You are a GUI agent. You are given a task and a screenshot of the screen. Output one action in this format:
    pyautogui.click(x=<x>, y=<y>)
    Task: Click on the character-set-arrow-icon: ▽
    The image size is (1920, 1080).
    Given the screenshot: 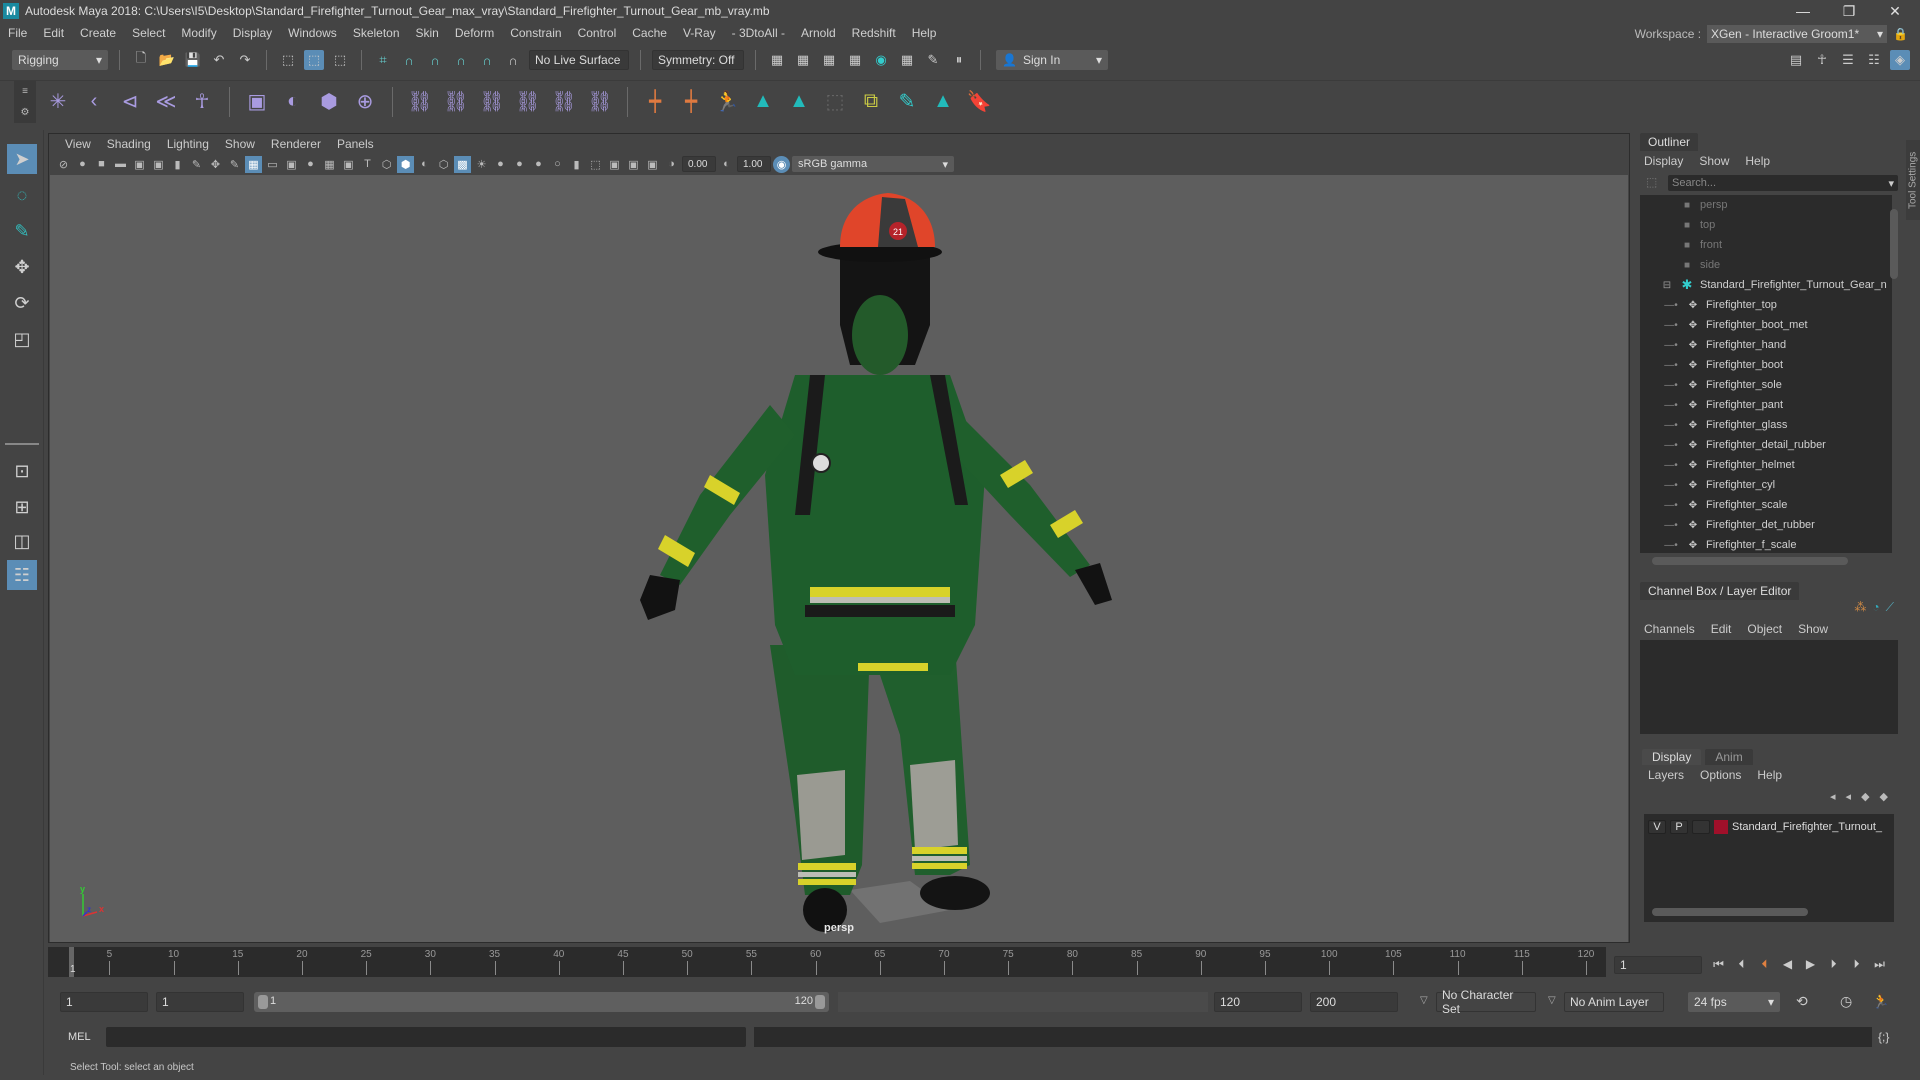 What is the action you would take?
    pyautogui.click(x=1424, y=1000)
    